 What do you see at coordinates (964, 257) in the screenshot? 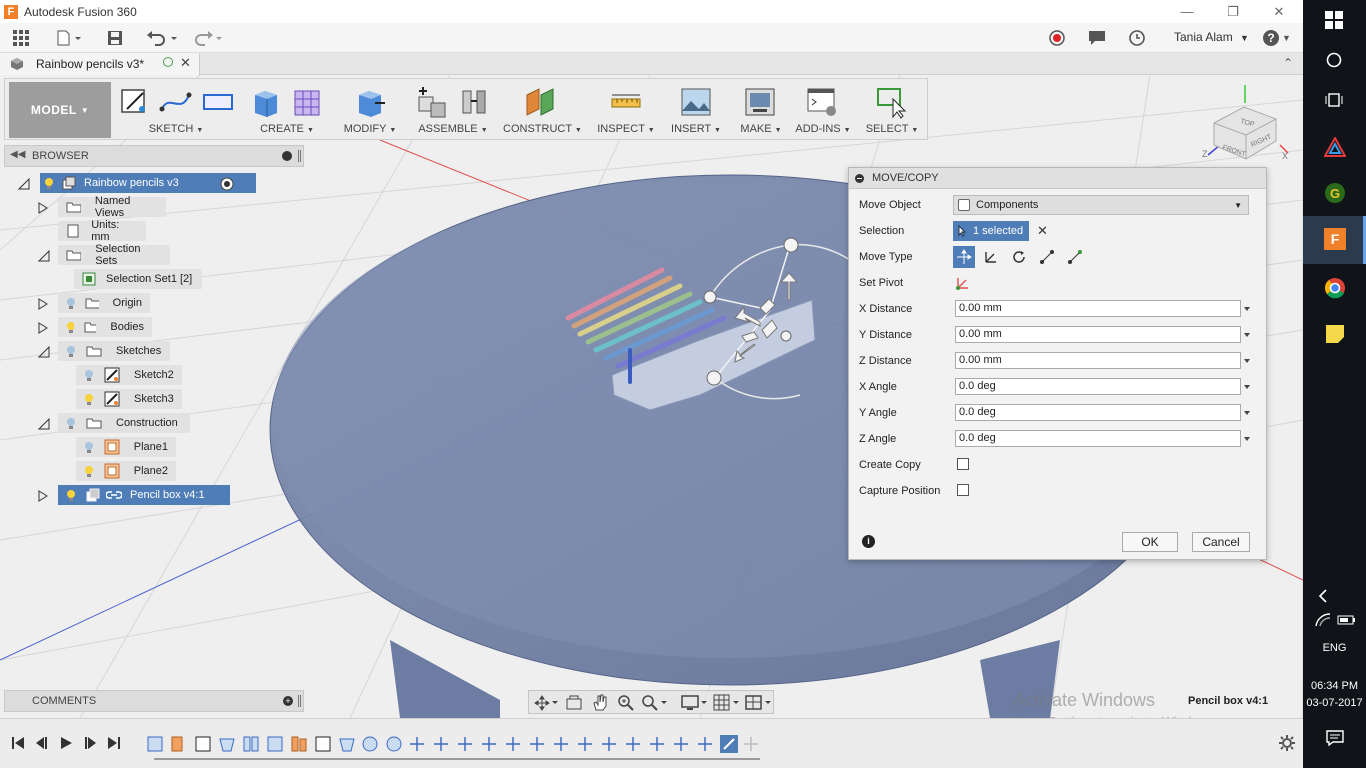
I see `free-move-type-icon` at bounding box center [964, 257].